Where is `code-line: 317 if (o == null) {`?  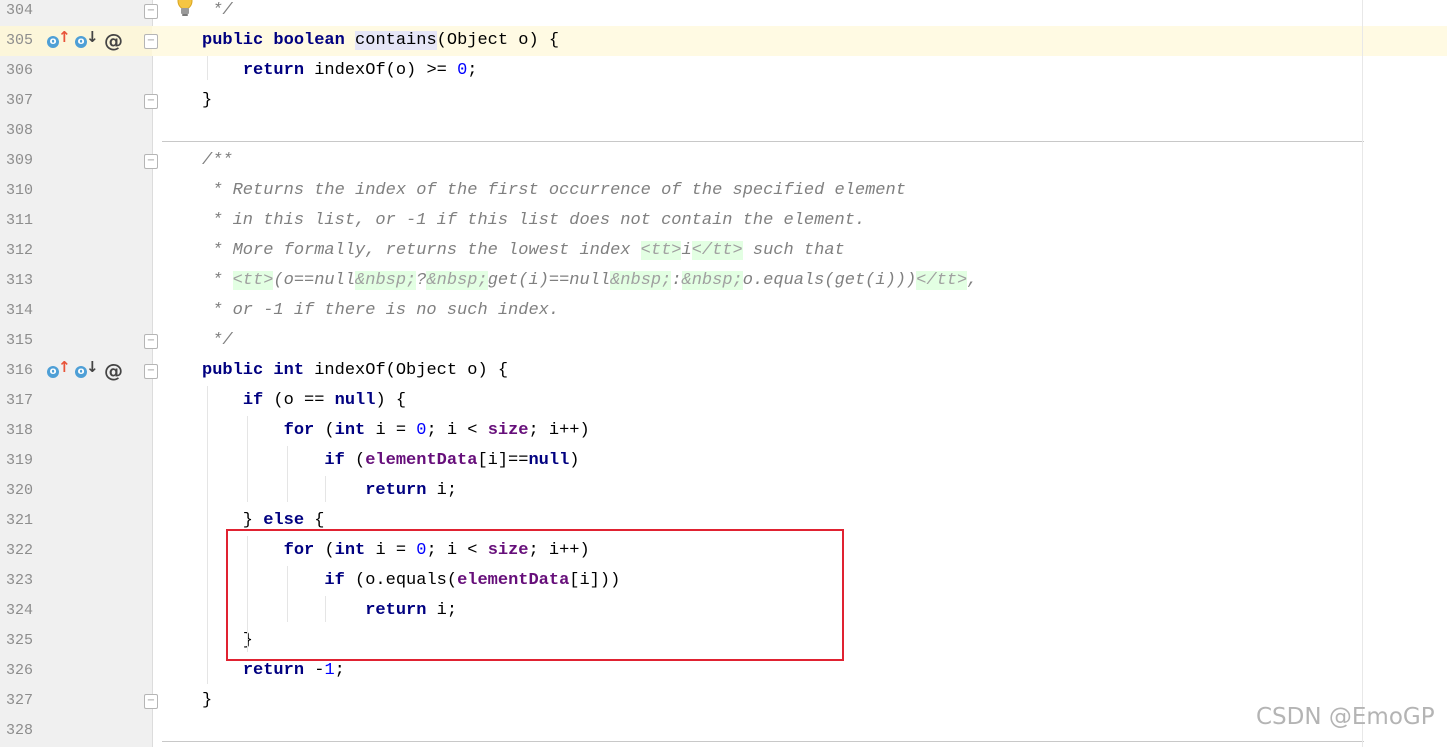 code-line: 317 if (o == null) { is located at coordinates (723, 401).